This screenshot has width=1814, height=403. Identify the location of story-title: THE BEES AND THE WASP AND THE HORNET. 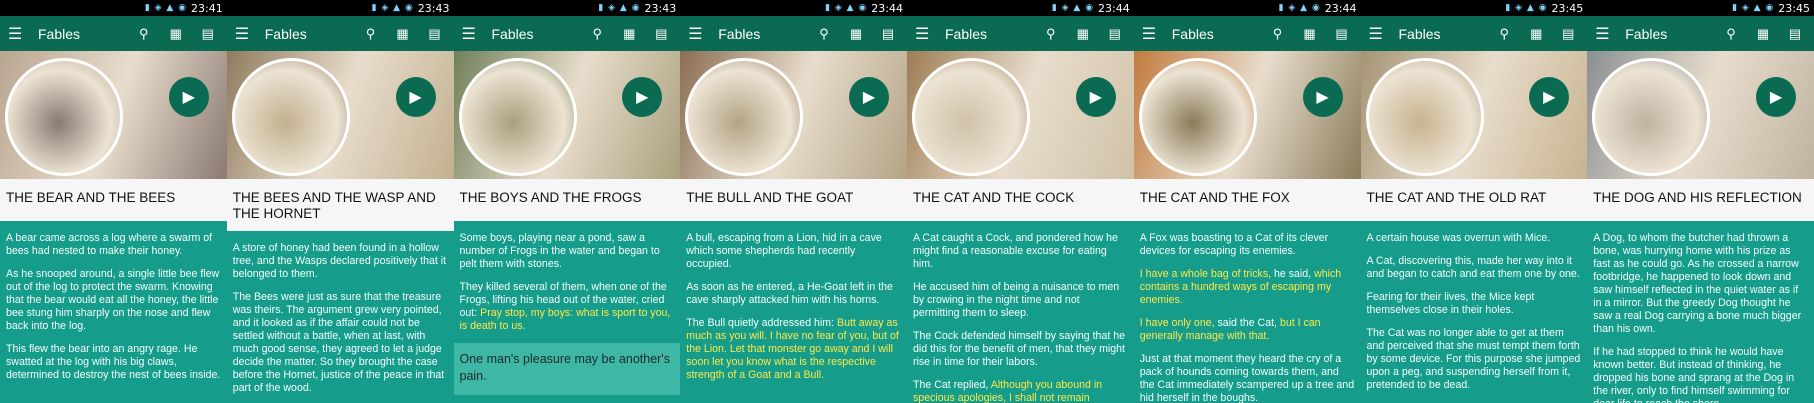
(340, 205).